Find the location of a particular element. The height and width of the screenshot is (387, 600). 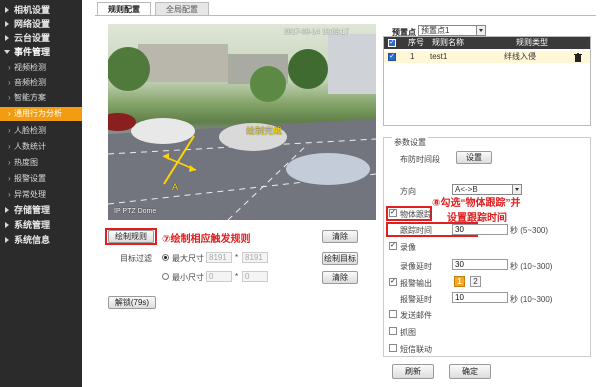

camera-name: IP PTZ Dome is located at coordinates (135, 211).